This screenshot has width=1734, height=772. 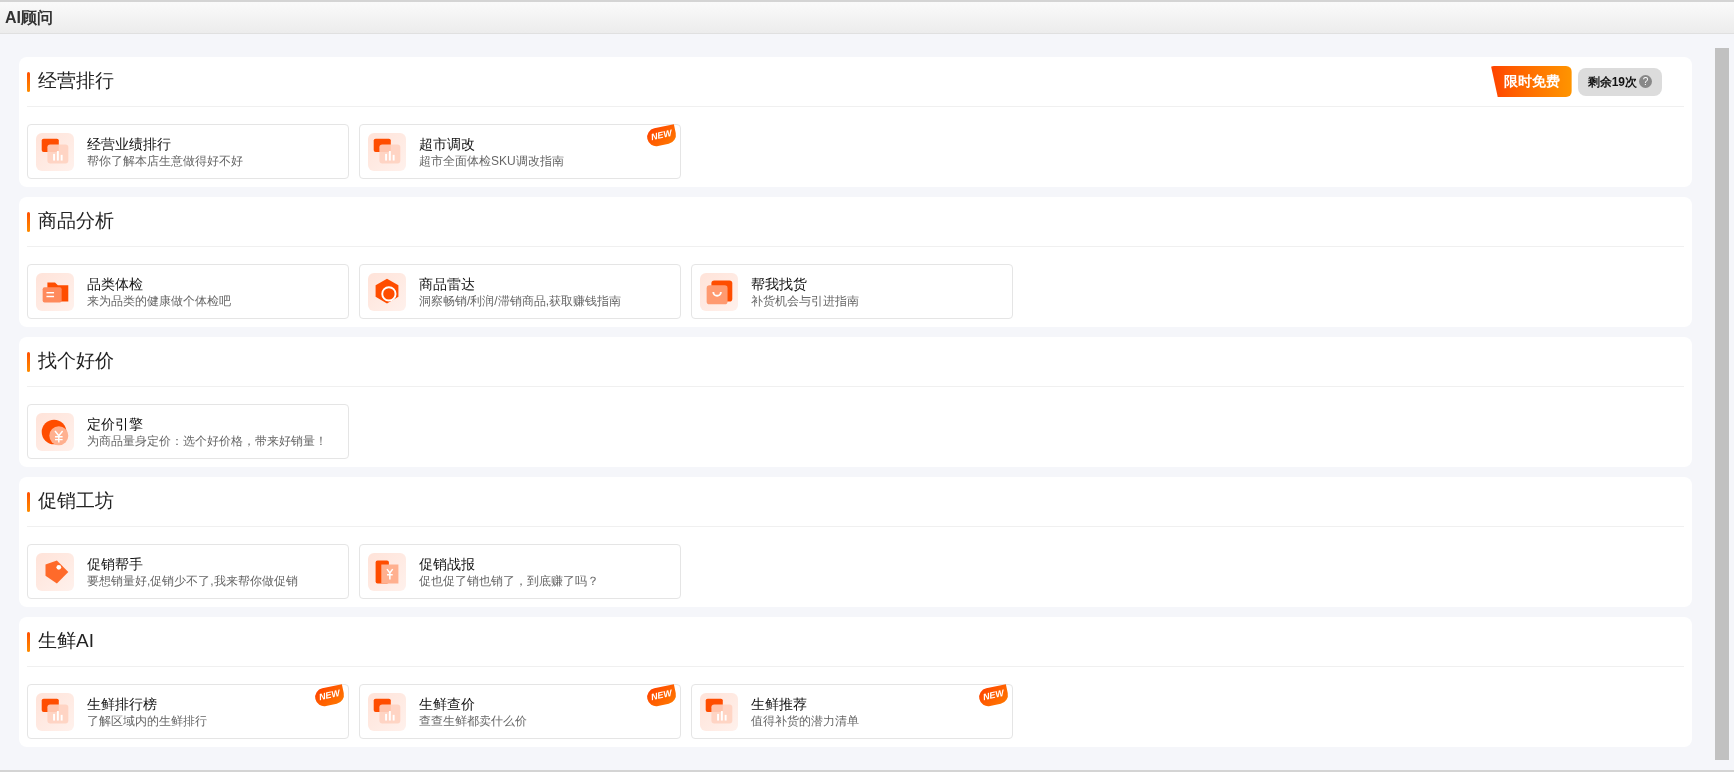 I want to click on feature-tile: 经营业绩排行 帮你了解本店生意做得好不好, so click(x=188, y=151).